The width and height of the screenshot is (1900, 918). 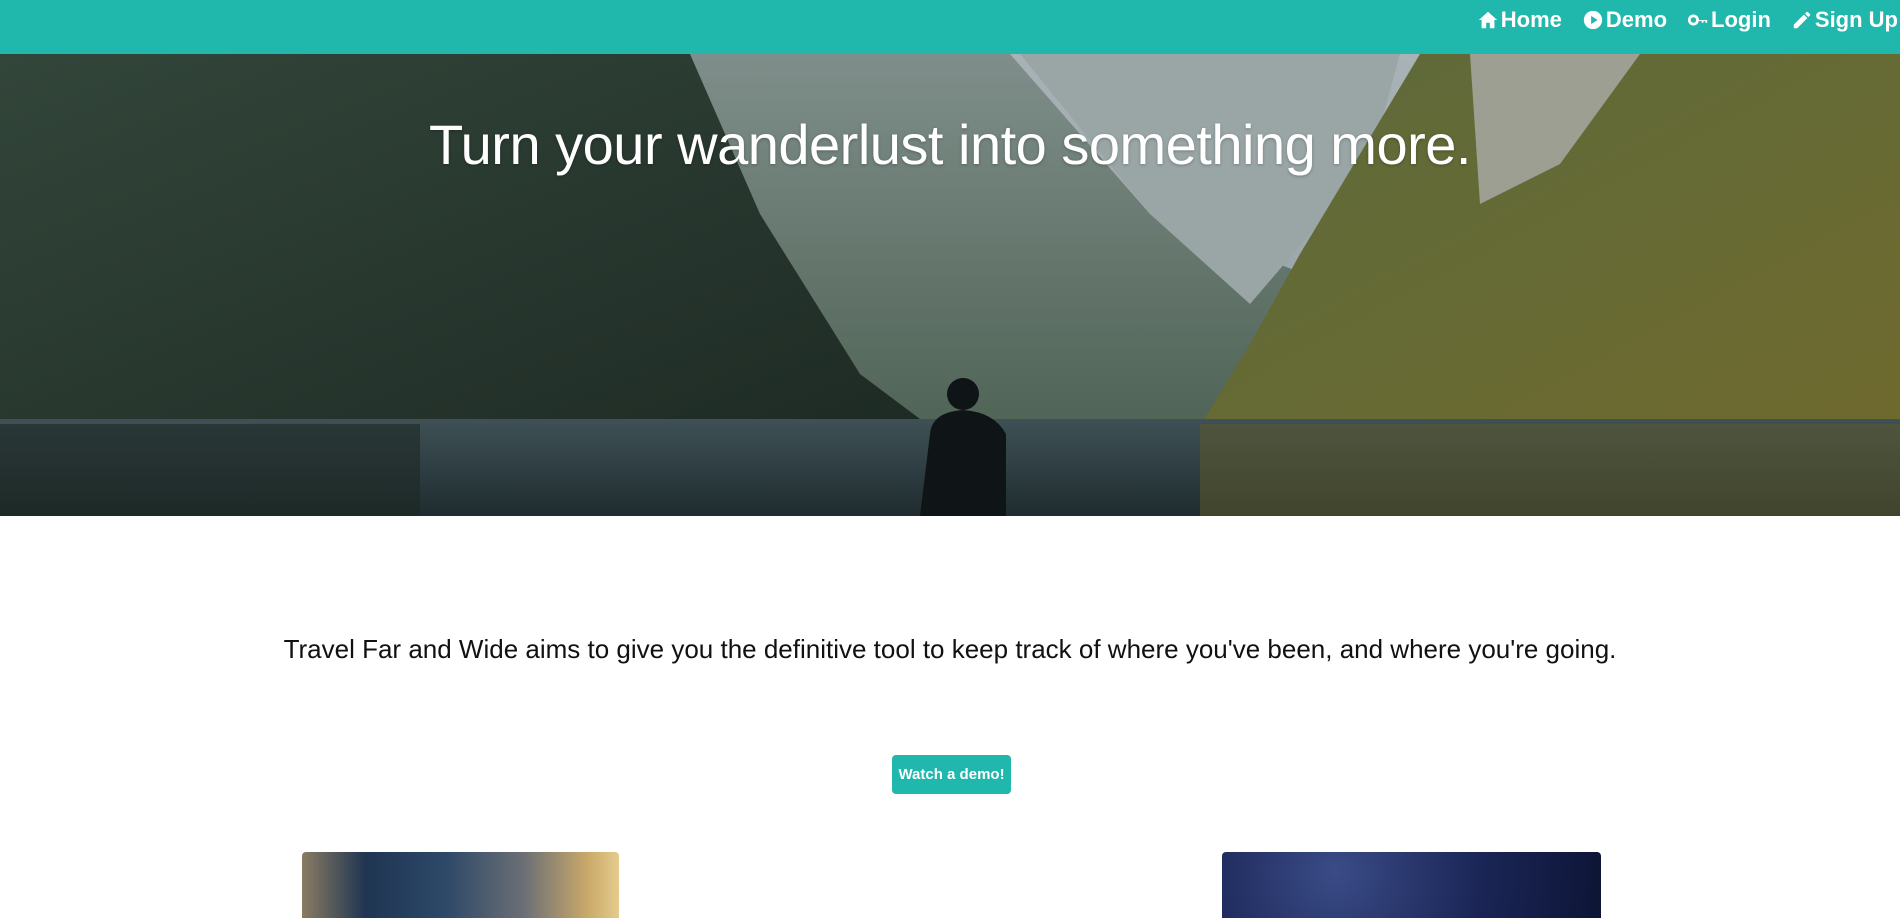 I want to click on feature-card-image-right, so click(x=1411, y=885).